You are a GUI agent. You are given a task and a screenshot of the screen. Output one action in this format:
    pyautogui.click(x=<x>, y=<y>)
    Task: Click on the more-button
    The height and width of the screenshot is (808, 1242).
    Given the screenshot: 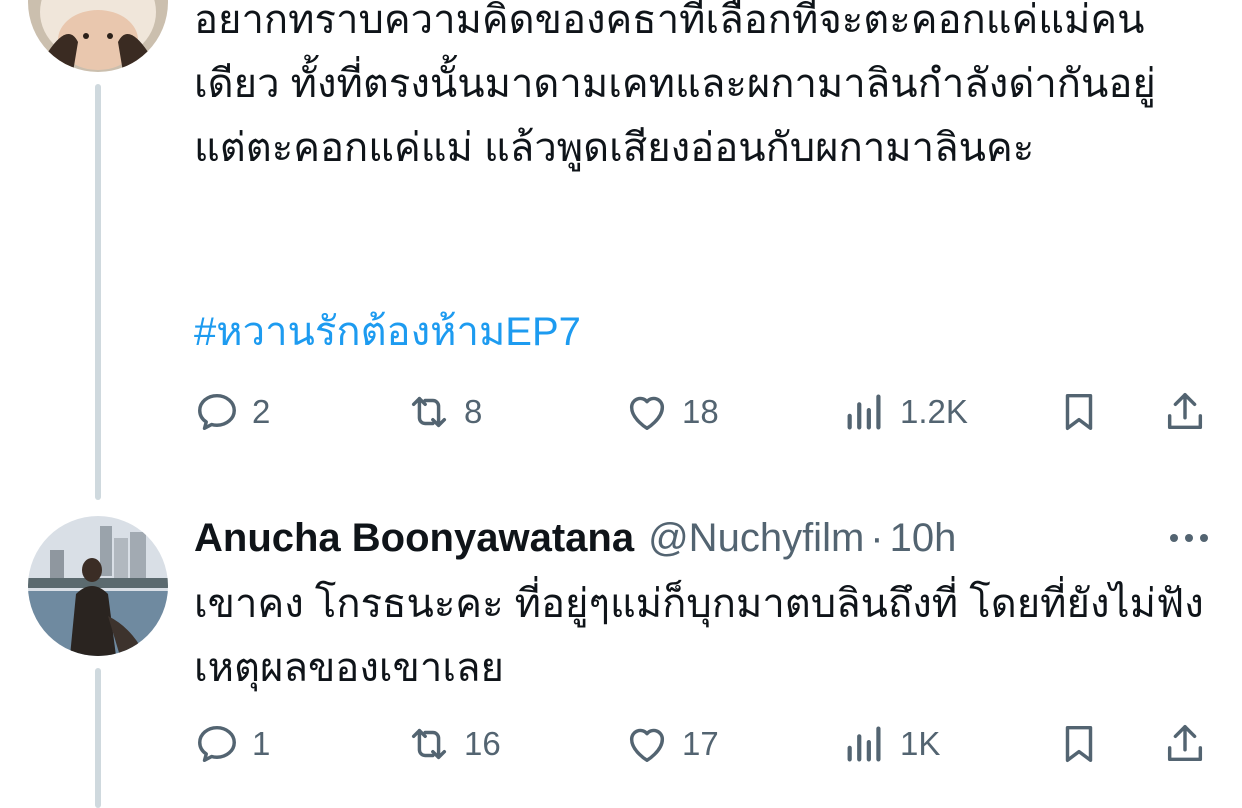 What is the action you would take?
    pyautogui.click(x=1189, y=538)
    